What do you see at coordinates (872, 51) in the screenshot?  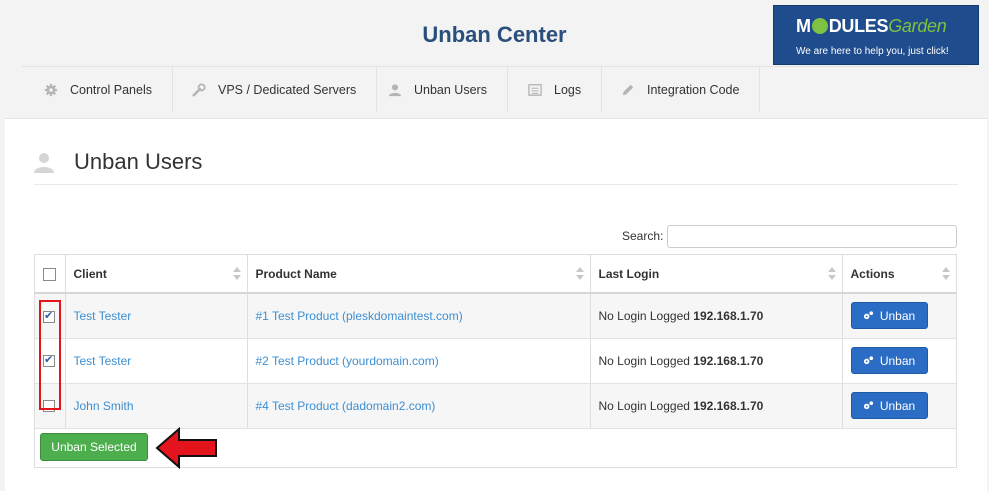 I see `banner-tagline: We are here to help you, just click!` at bounding box center [872, 51].